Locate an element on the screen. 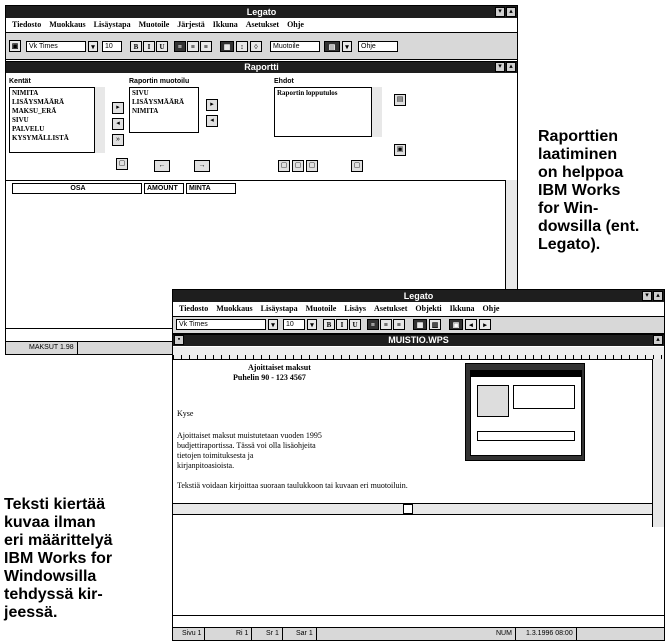 Image resolution: width=665 pixels, height=641 pixels. status-datetime: 1.3.1996 08:00 is located at coordinates (550, 634).